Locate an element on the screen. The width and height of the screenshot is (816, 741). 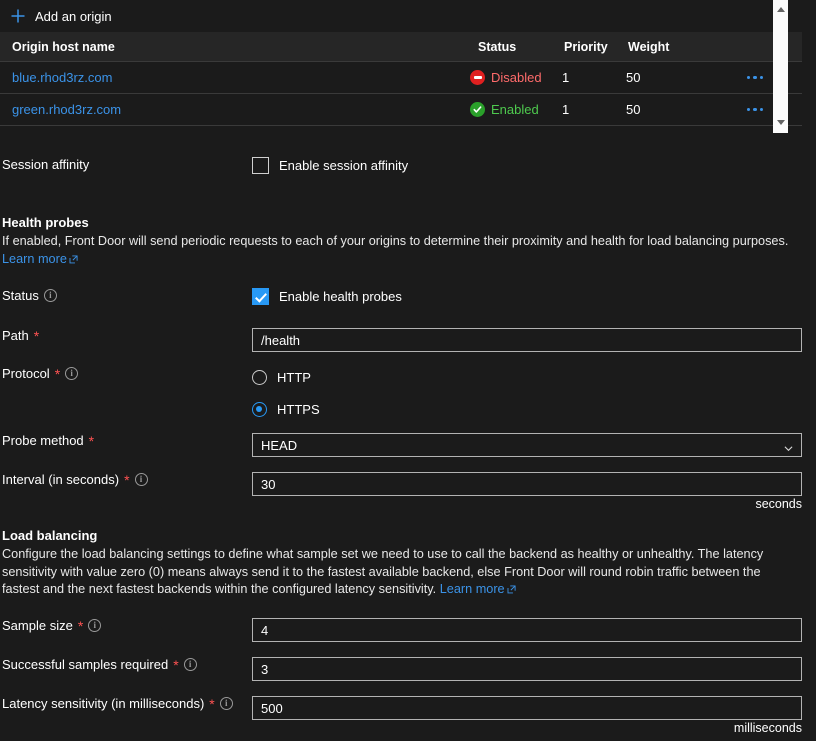
table-row: blue.rhod3rz.com Disabled 1 50 is located at coordinates (401, 78).